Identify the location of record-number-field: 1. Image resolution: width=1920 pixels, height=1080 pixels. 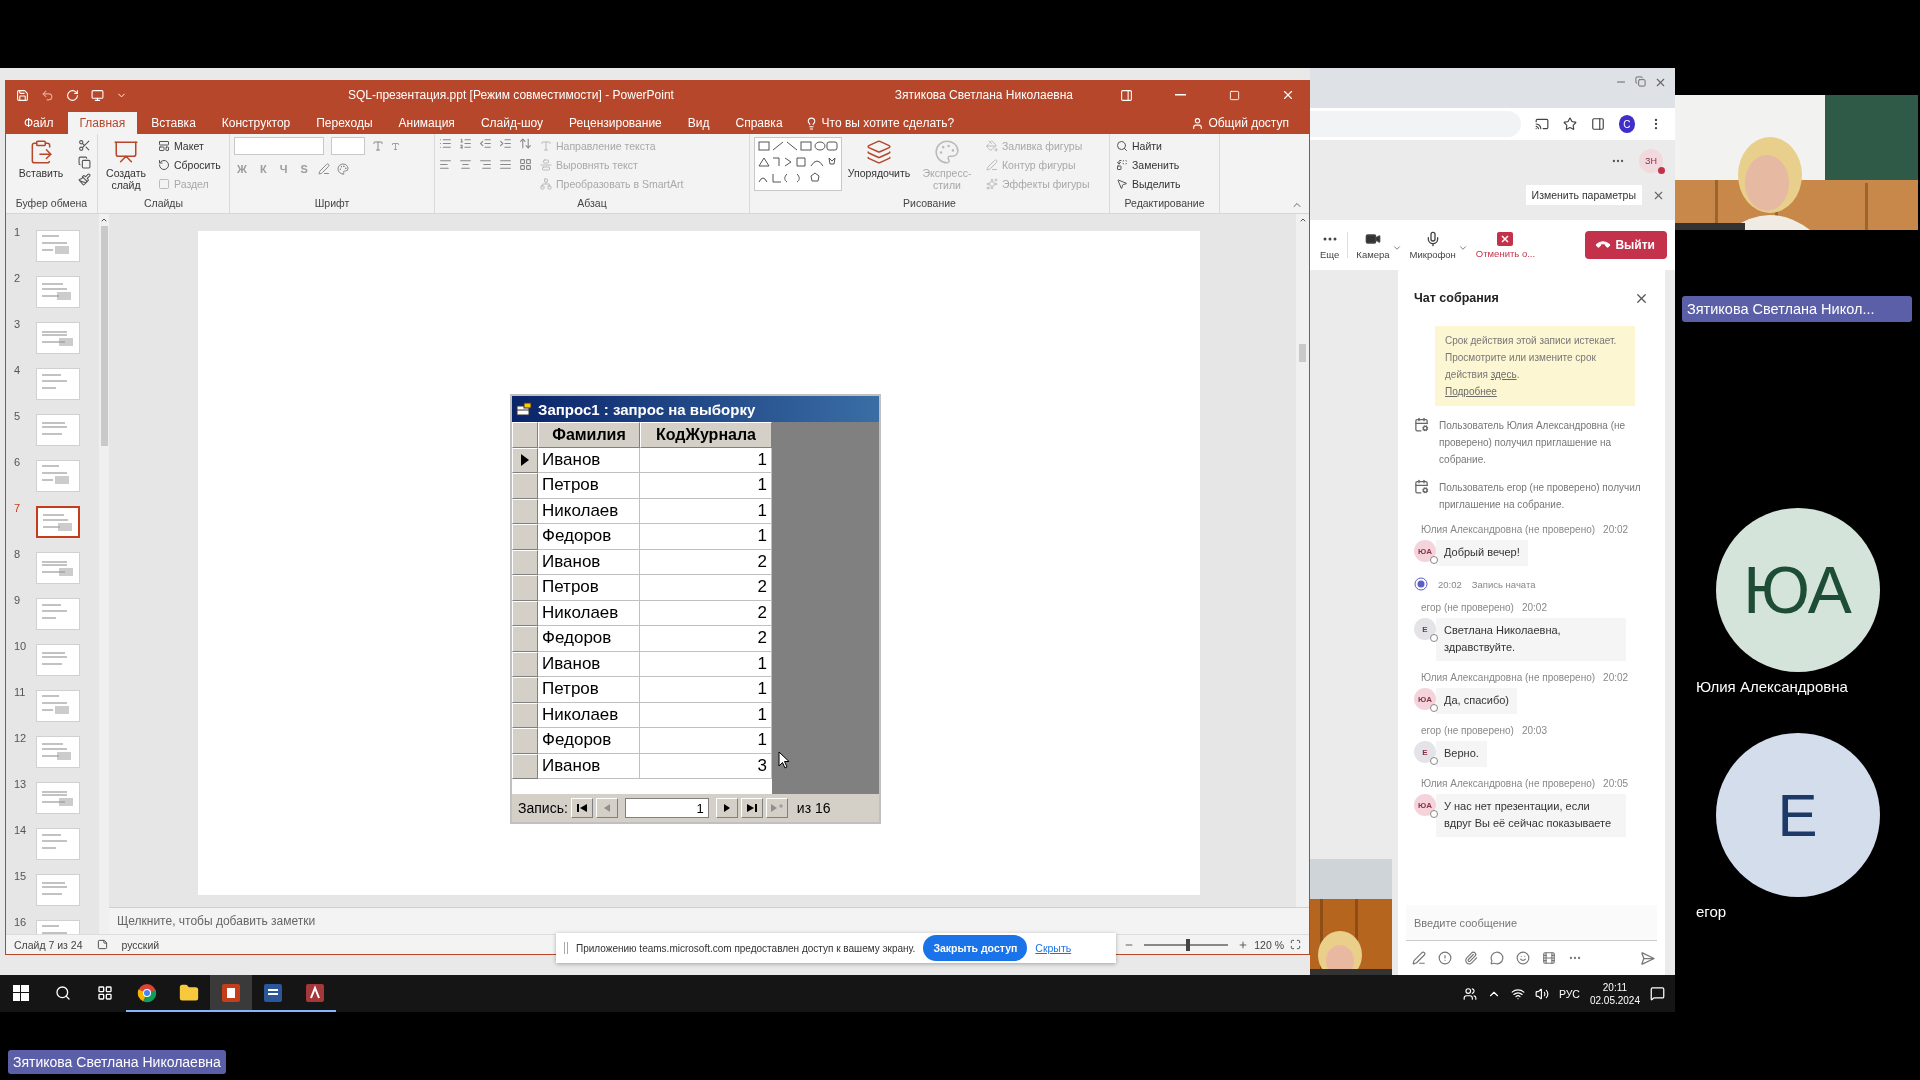
(666, 808).